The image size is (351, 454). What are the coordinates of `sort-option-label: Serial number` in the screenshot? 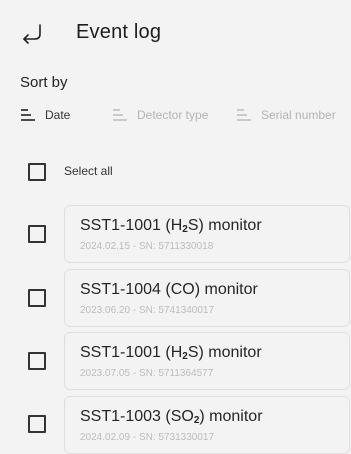 It's located at (298, 115).